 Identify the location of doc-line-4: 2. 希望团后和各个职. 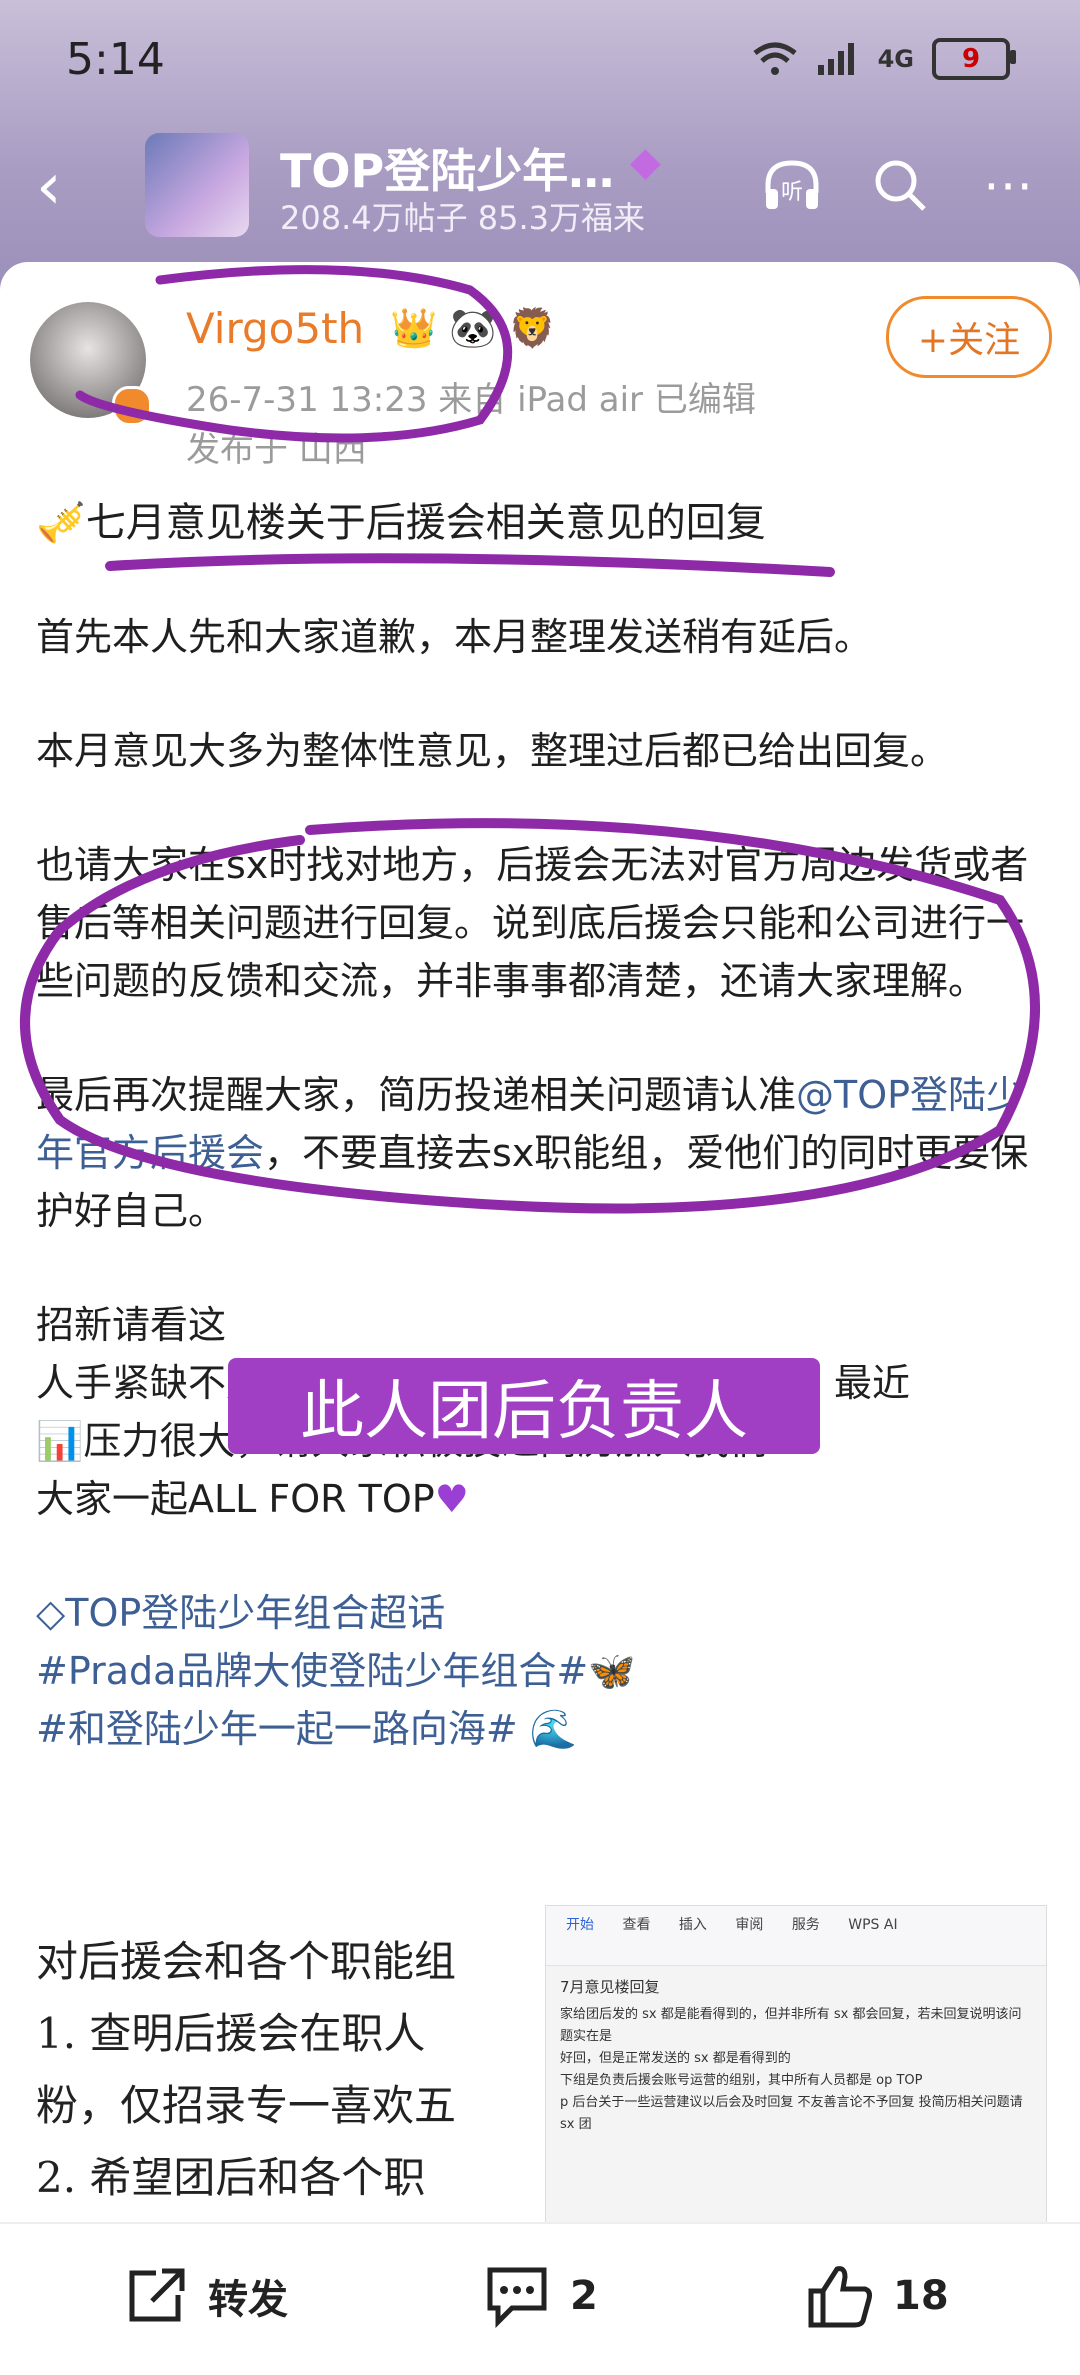
(231, 2177).